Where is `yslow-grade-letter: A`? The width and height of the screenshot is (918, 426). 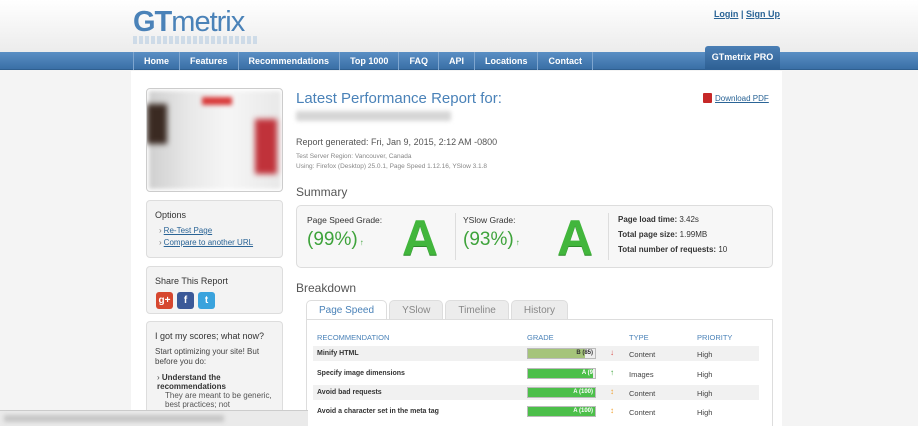
yslow-grade-letter: A is located at coordinates (575, 238).